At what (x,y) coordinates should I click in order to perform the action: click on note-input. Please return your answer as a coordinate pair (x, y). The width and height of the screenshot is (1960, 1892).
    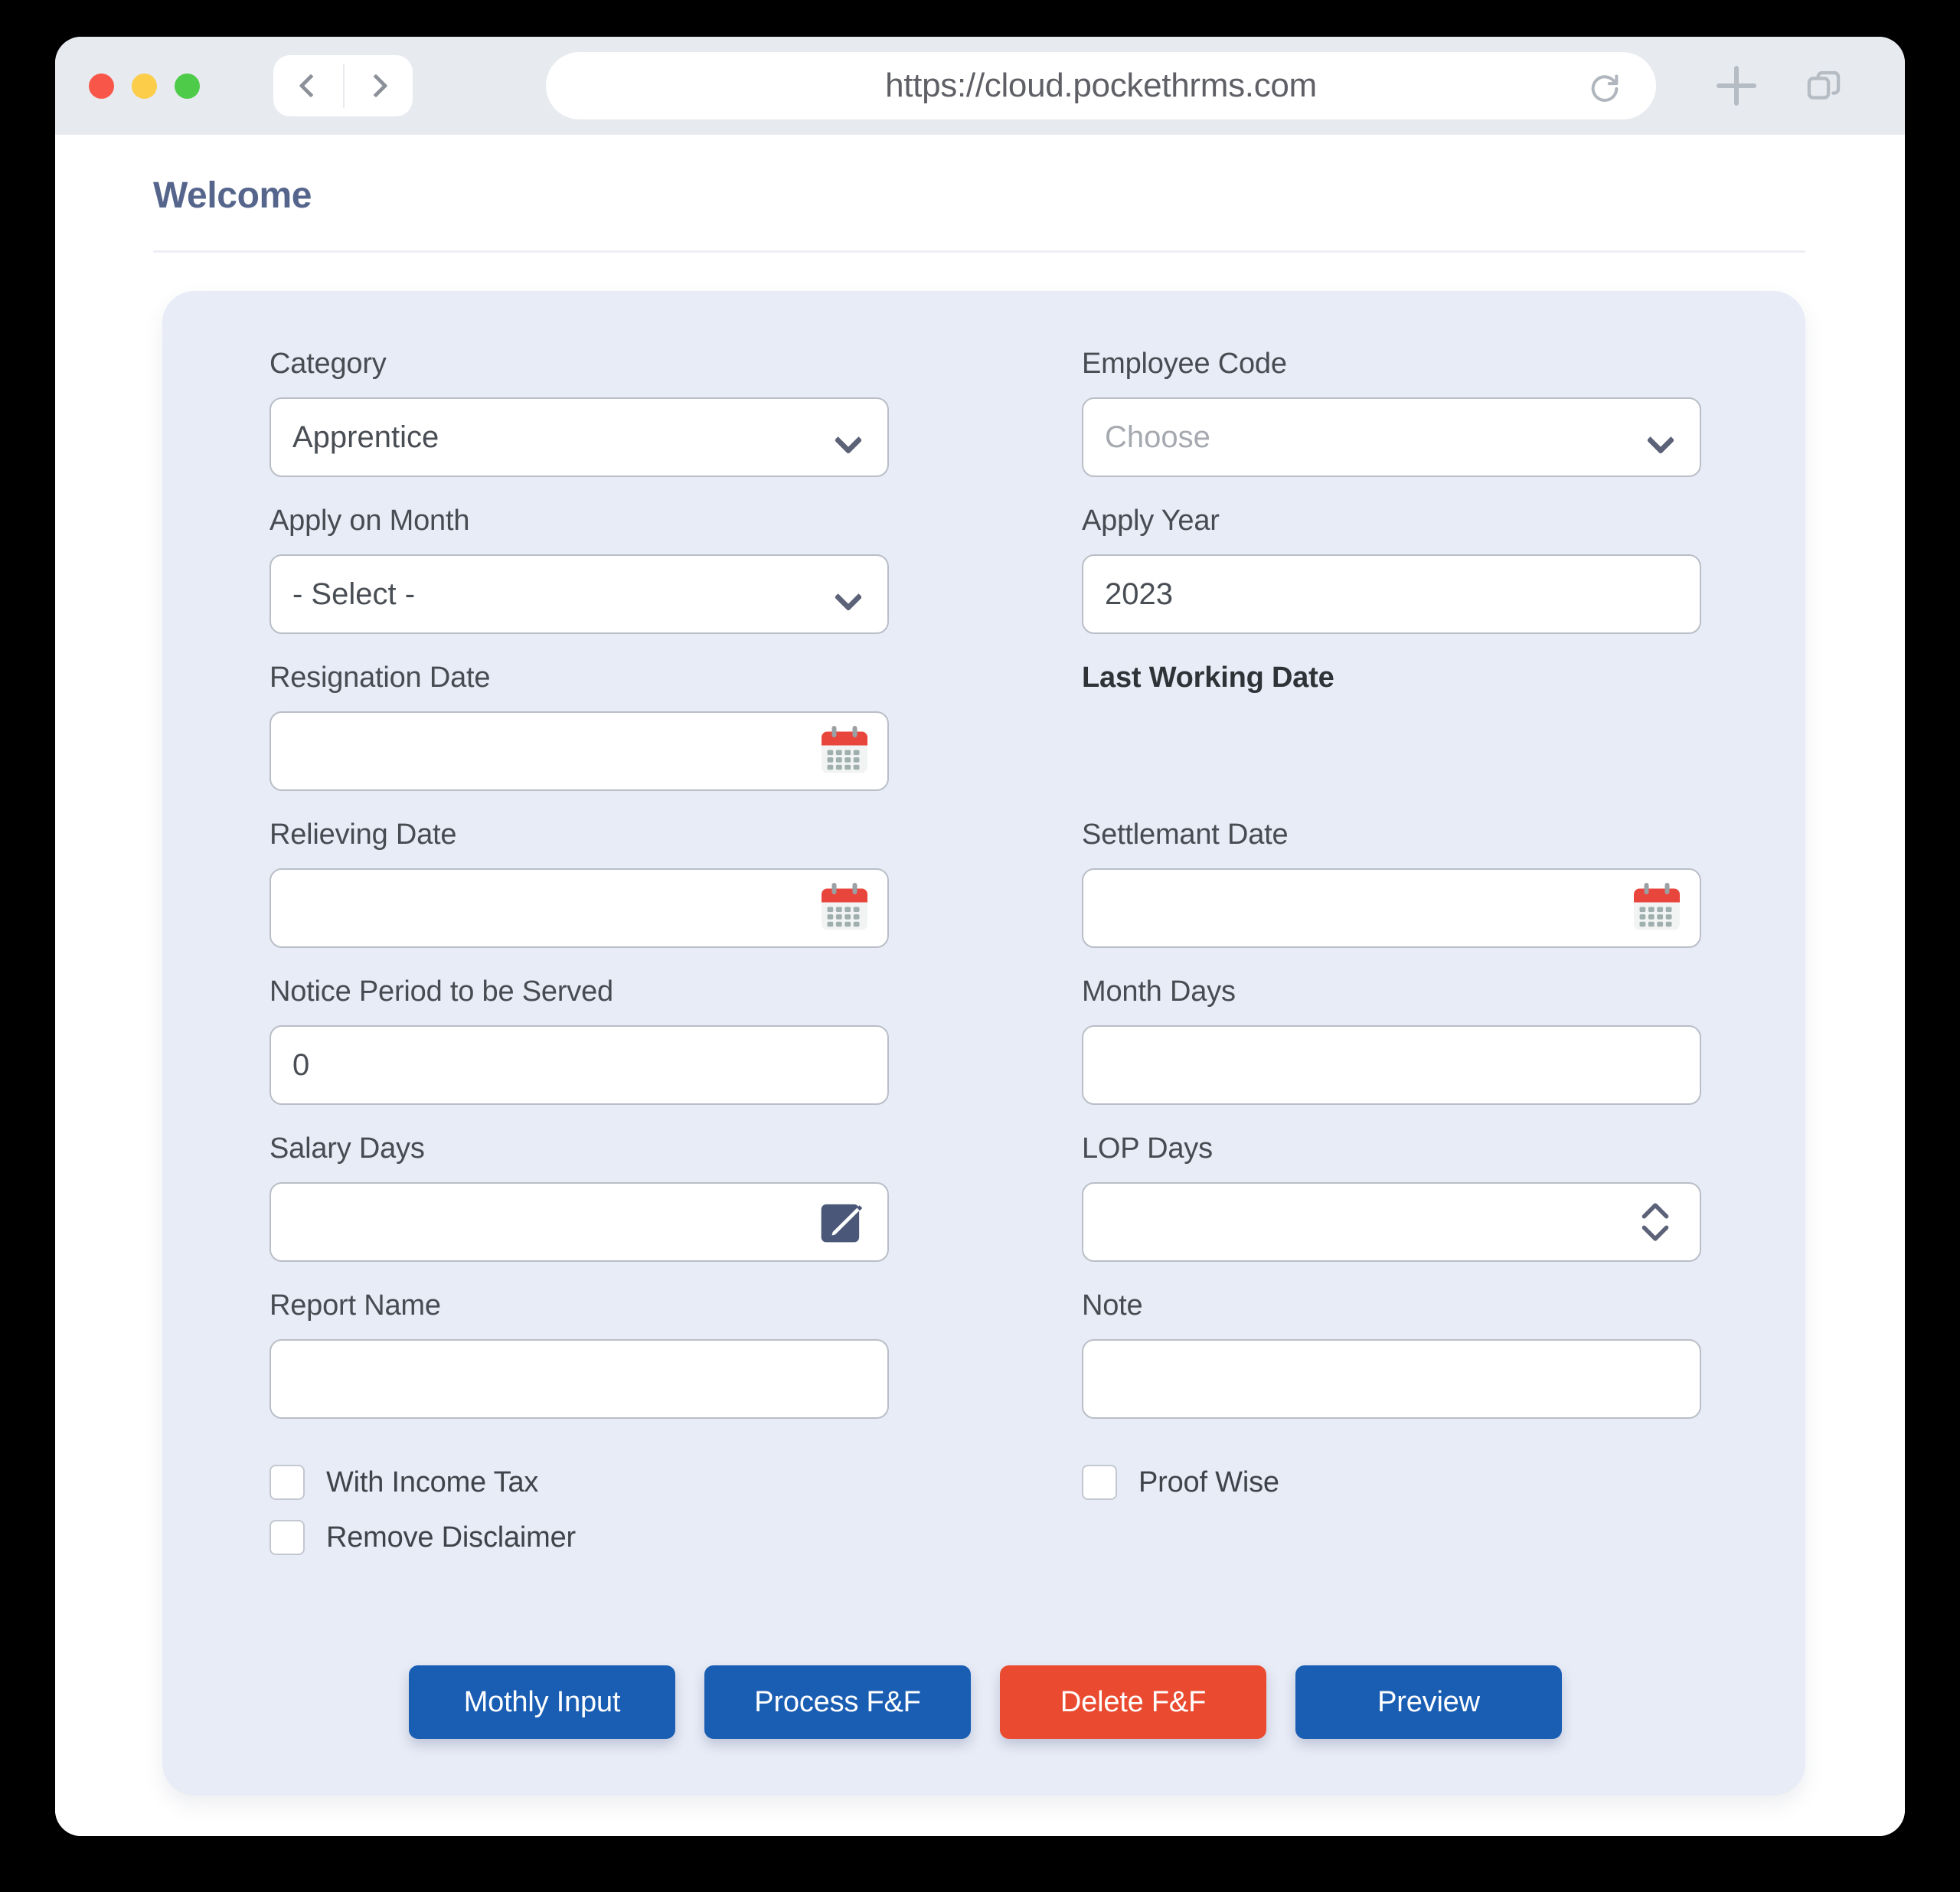
    Looking at the image, I should click on (1391, 1379).